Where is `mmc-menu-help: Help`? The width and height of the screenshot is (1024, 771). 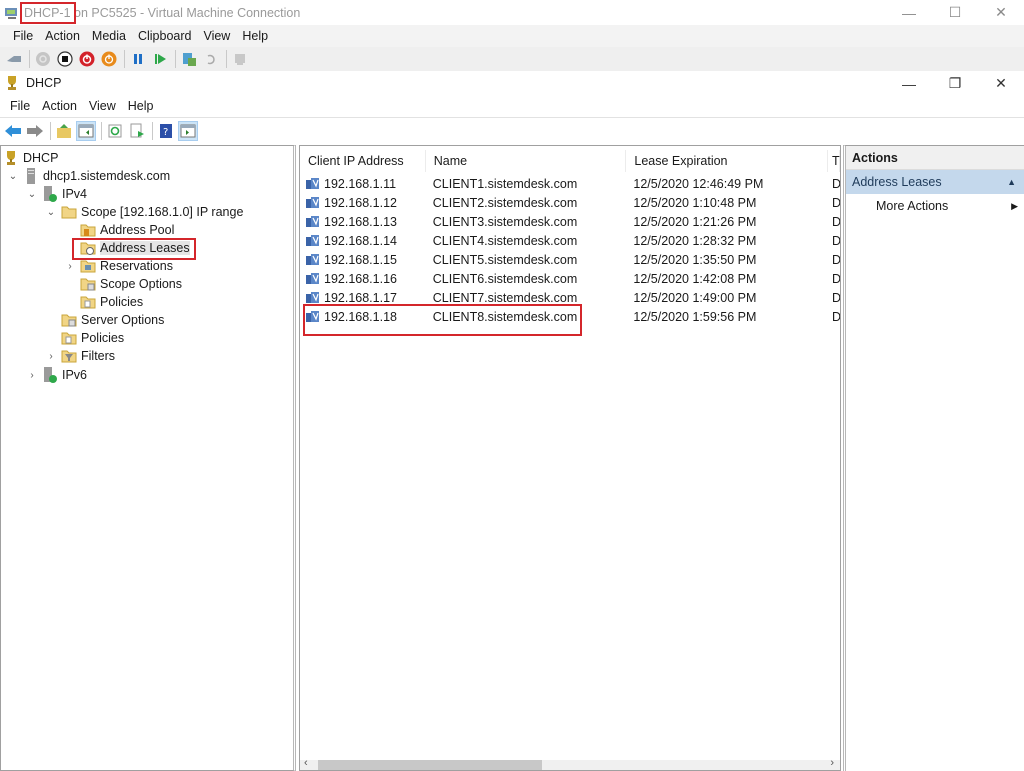
mmc-menu-help: Help is located at coordinates (141, 106).